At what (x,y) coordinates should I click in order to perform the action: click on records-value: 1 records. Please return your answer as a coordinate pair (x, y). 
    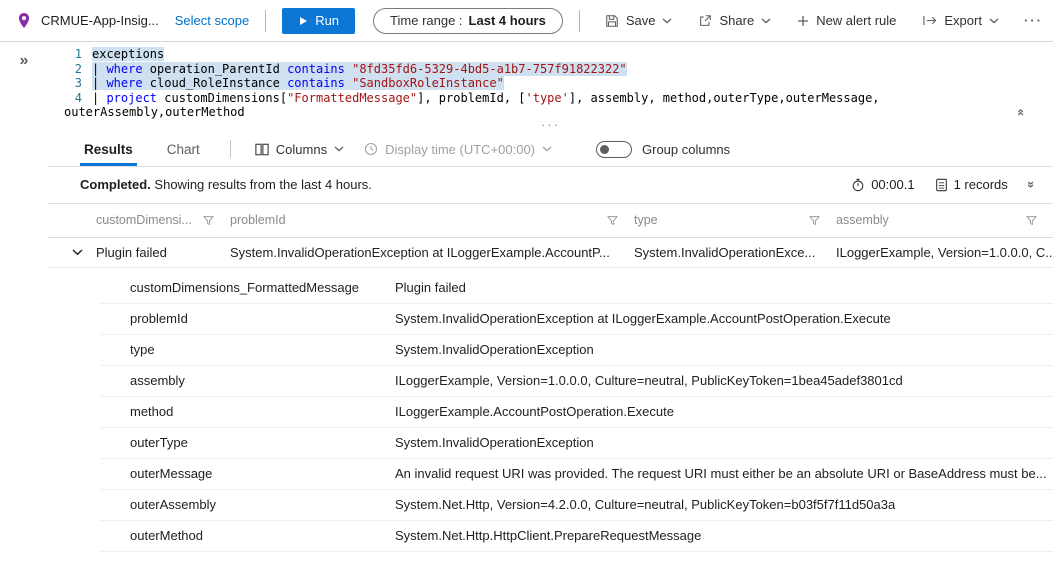
    Looking at the image, I should click on (980, 184).